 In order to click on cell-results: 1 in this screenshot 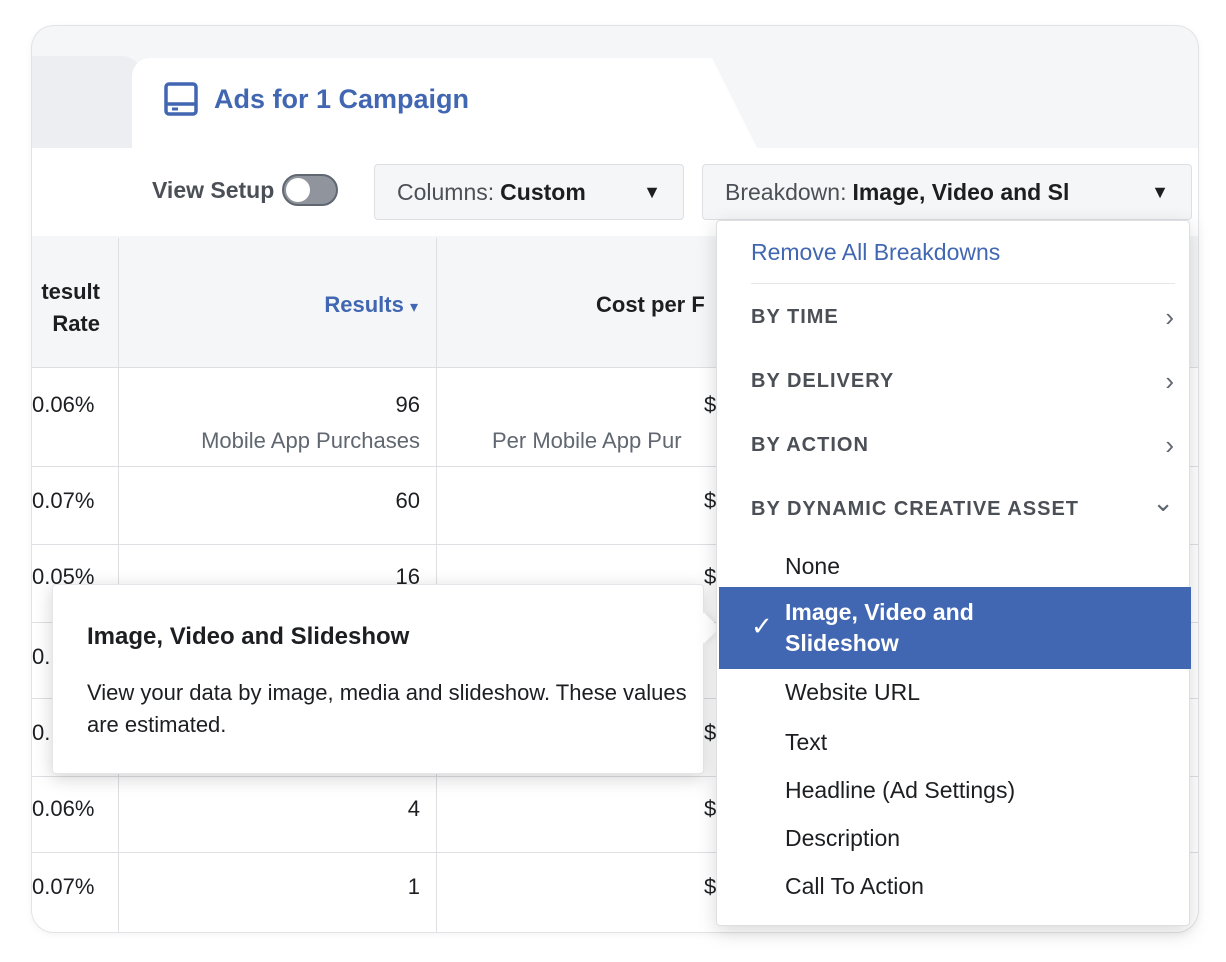, I will do `click(413, 886)`.